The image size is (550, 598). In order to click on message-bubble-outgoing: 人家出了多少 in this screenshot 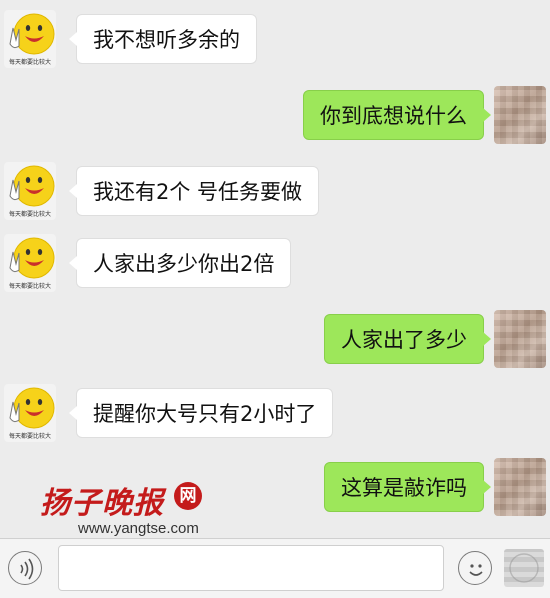, I will do `click(407, 339)`.